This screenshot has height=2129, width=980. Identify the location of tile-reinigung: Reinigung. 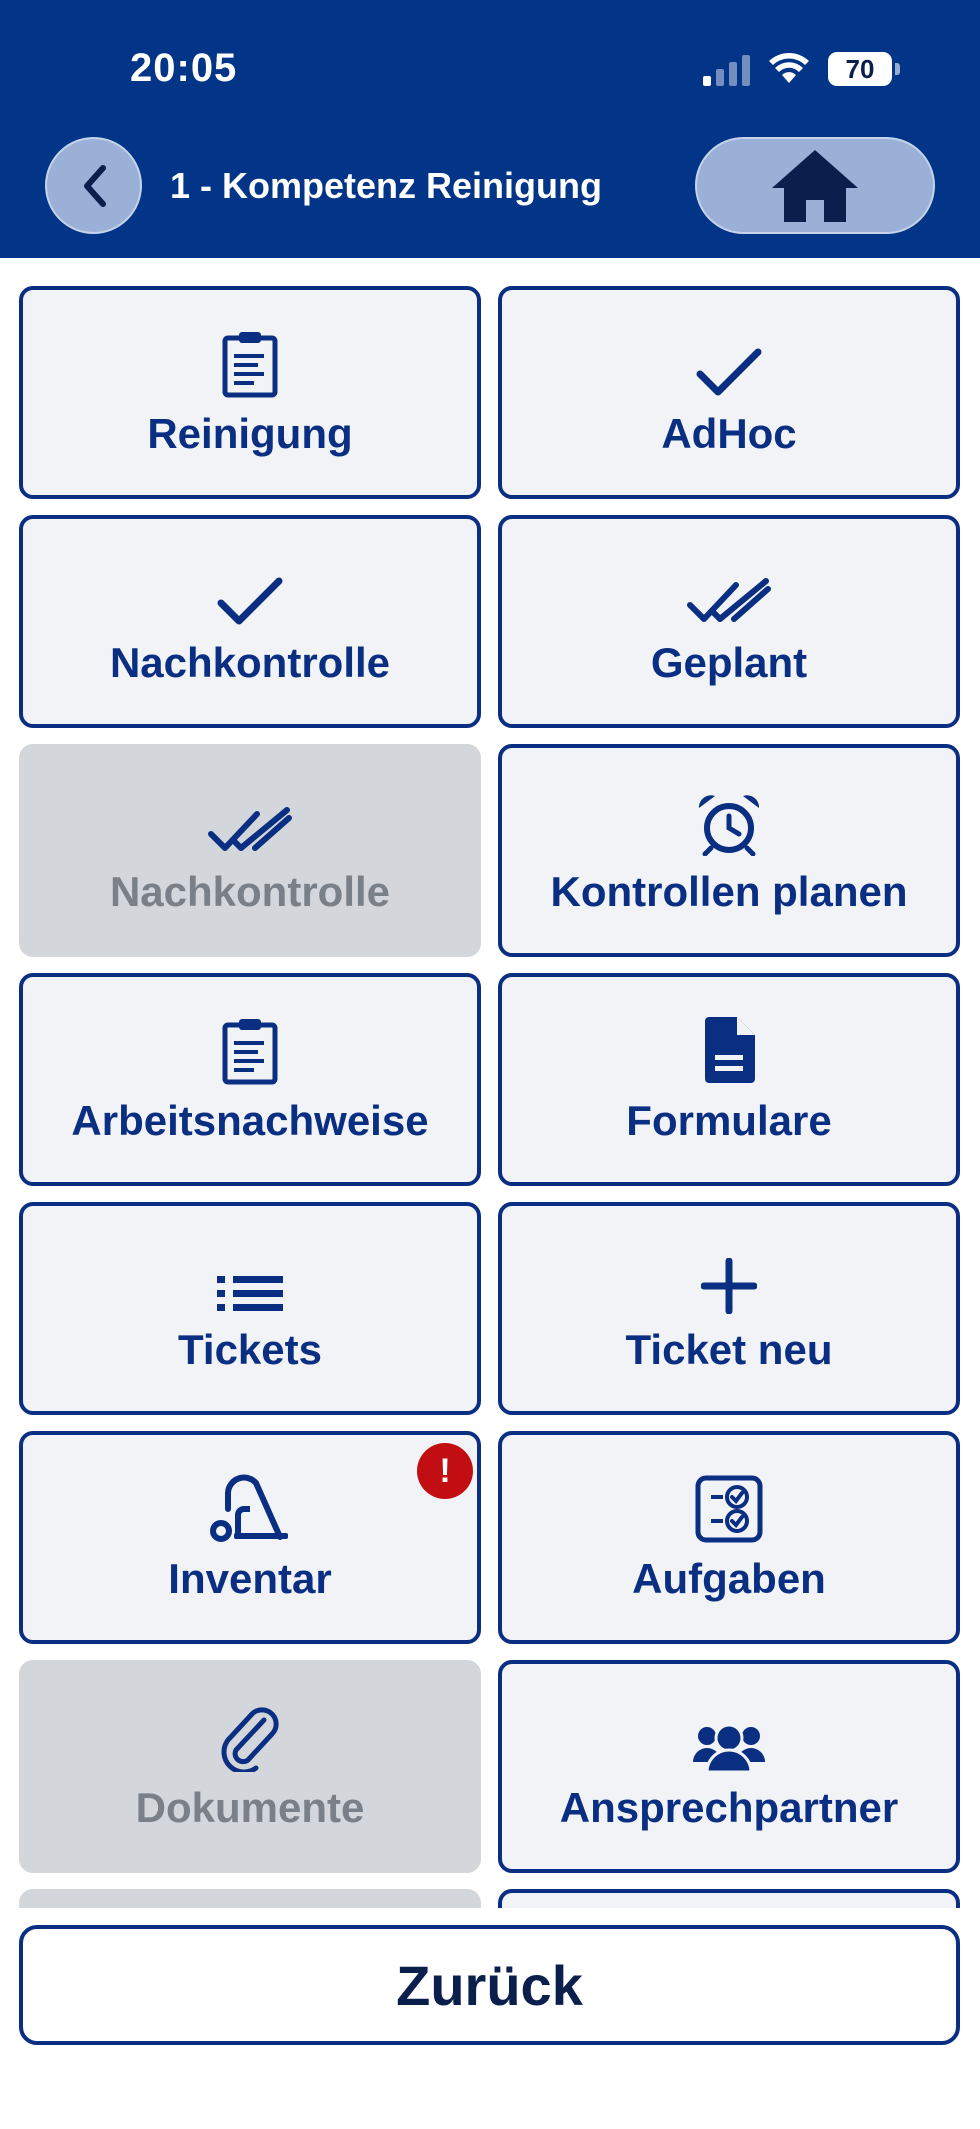
(250, 392).